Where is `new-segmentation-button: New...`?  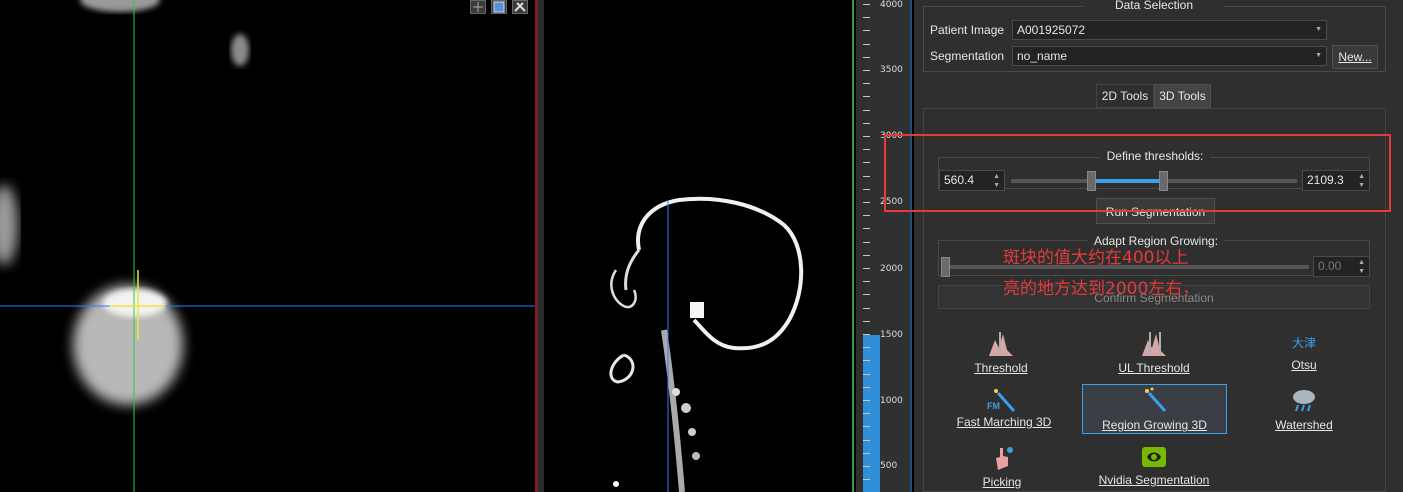
new-segmentation-button: New... is located at coordinates (1355, 57).